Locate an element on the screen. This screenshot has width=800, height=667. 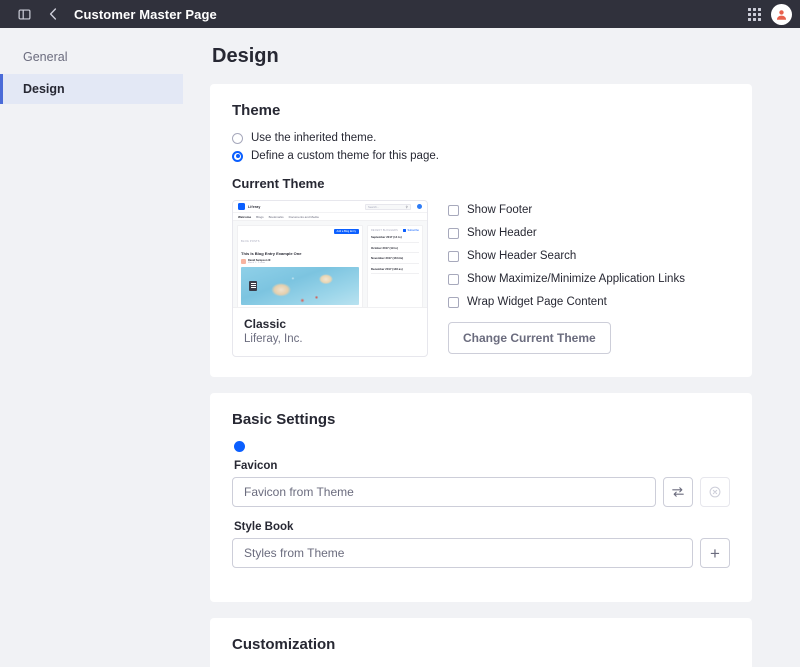
thumbnail-author-avatar is located at coordinates (243, 261).